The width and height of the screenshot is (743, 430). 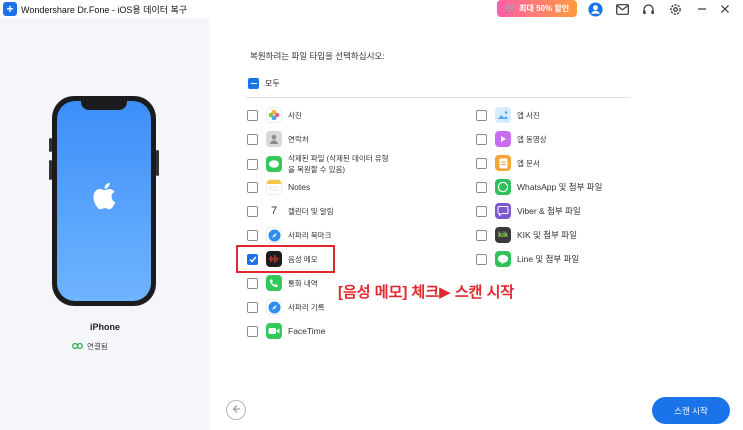 What do you see at coordinates (547, 235) in the screenshot?
I see `item-label: KIK 및 첨부 파일` at bounding box center [547, 235].